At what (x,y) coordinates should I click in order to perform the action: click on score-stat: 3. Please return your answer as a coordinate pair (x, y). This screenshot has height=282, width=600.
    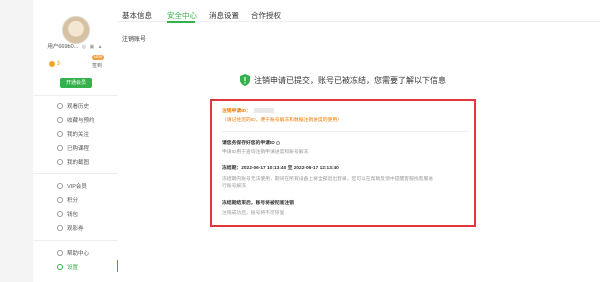
    Looking at the image, I should click on (54, 64).